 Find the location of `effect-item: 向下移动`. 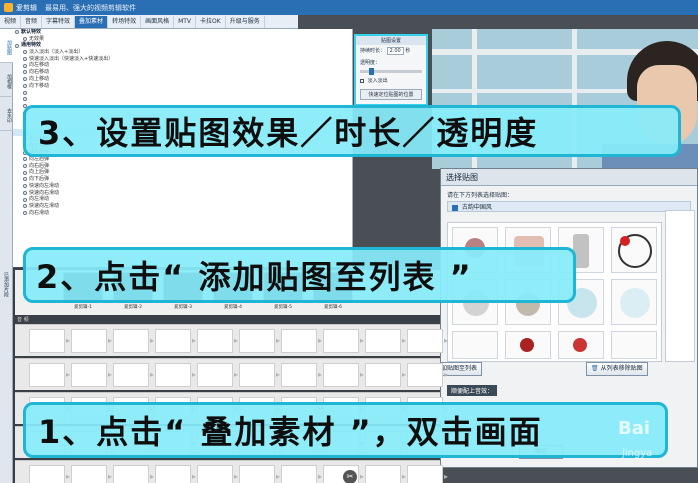

effect-item: 向下移动 is located at coordinates (182, 86).